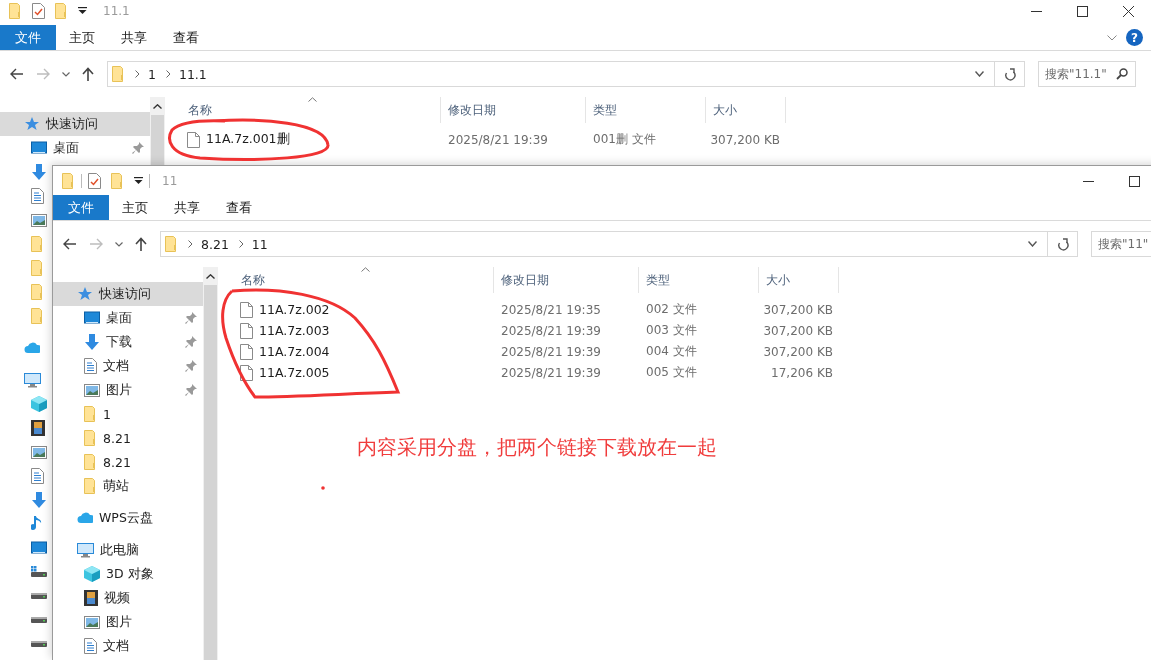  What do you see at coordinates (215, 244) in the screenshot?
I see `path-segment: 8.21` at bounding box center [215, 244].